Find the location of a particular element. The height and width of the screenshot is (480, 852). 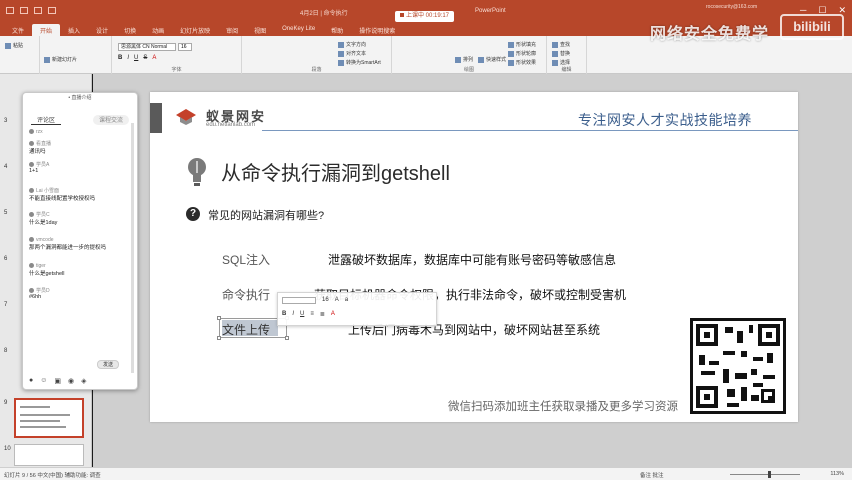

notes-comments-toggle: 备注 批注 is located at coordinates (652, 475).